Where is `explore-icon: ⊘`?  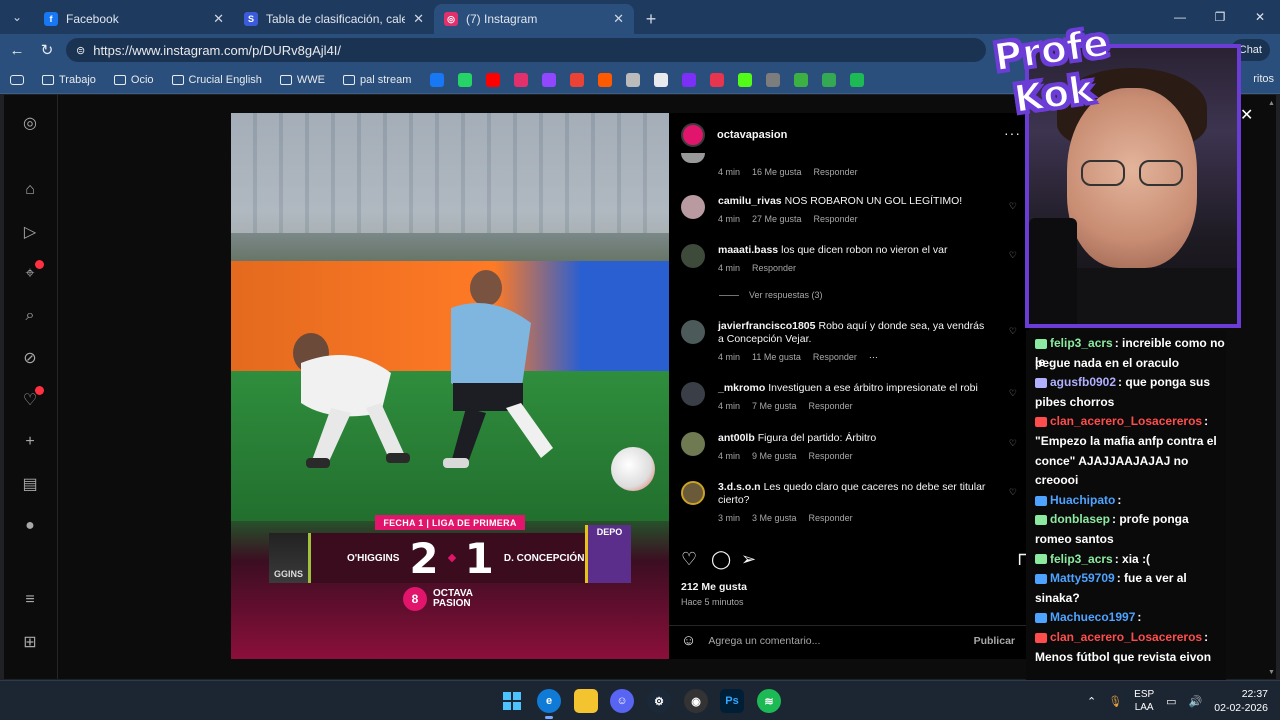 explore-icon: ⊘ is located at coordinates (30, 358).